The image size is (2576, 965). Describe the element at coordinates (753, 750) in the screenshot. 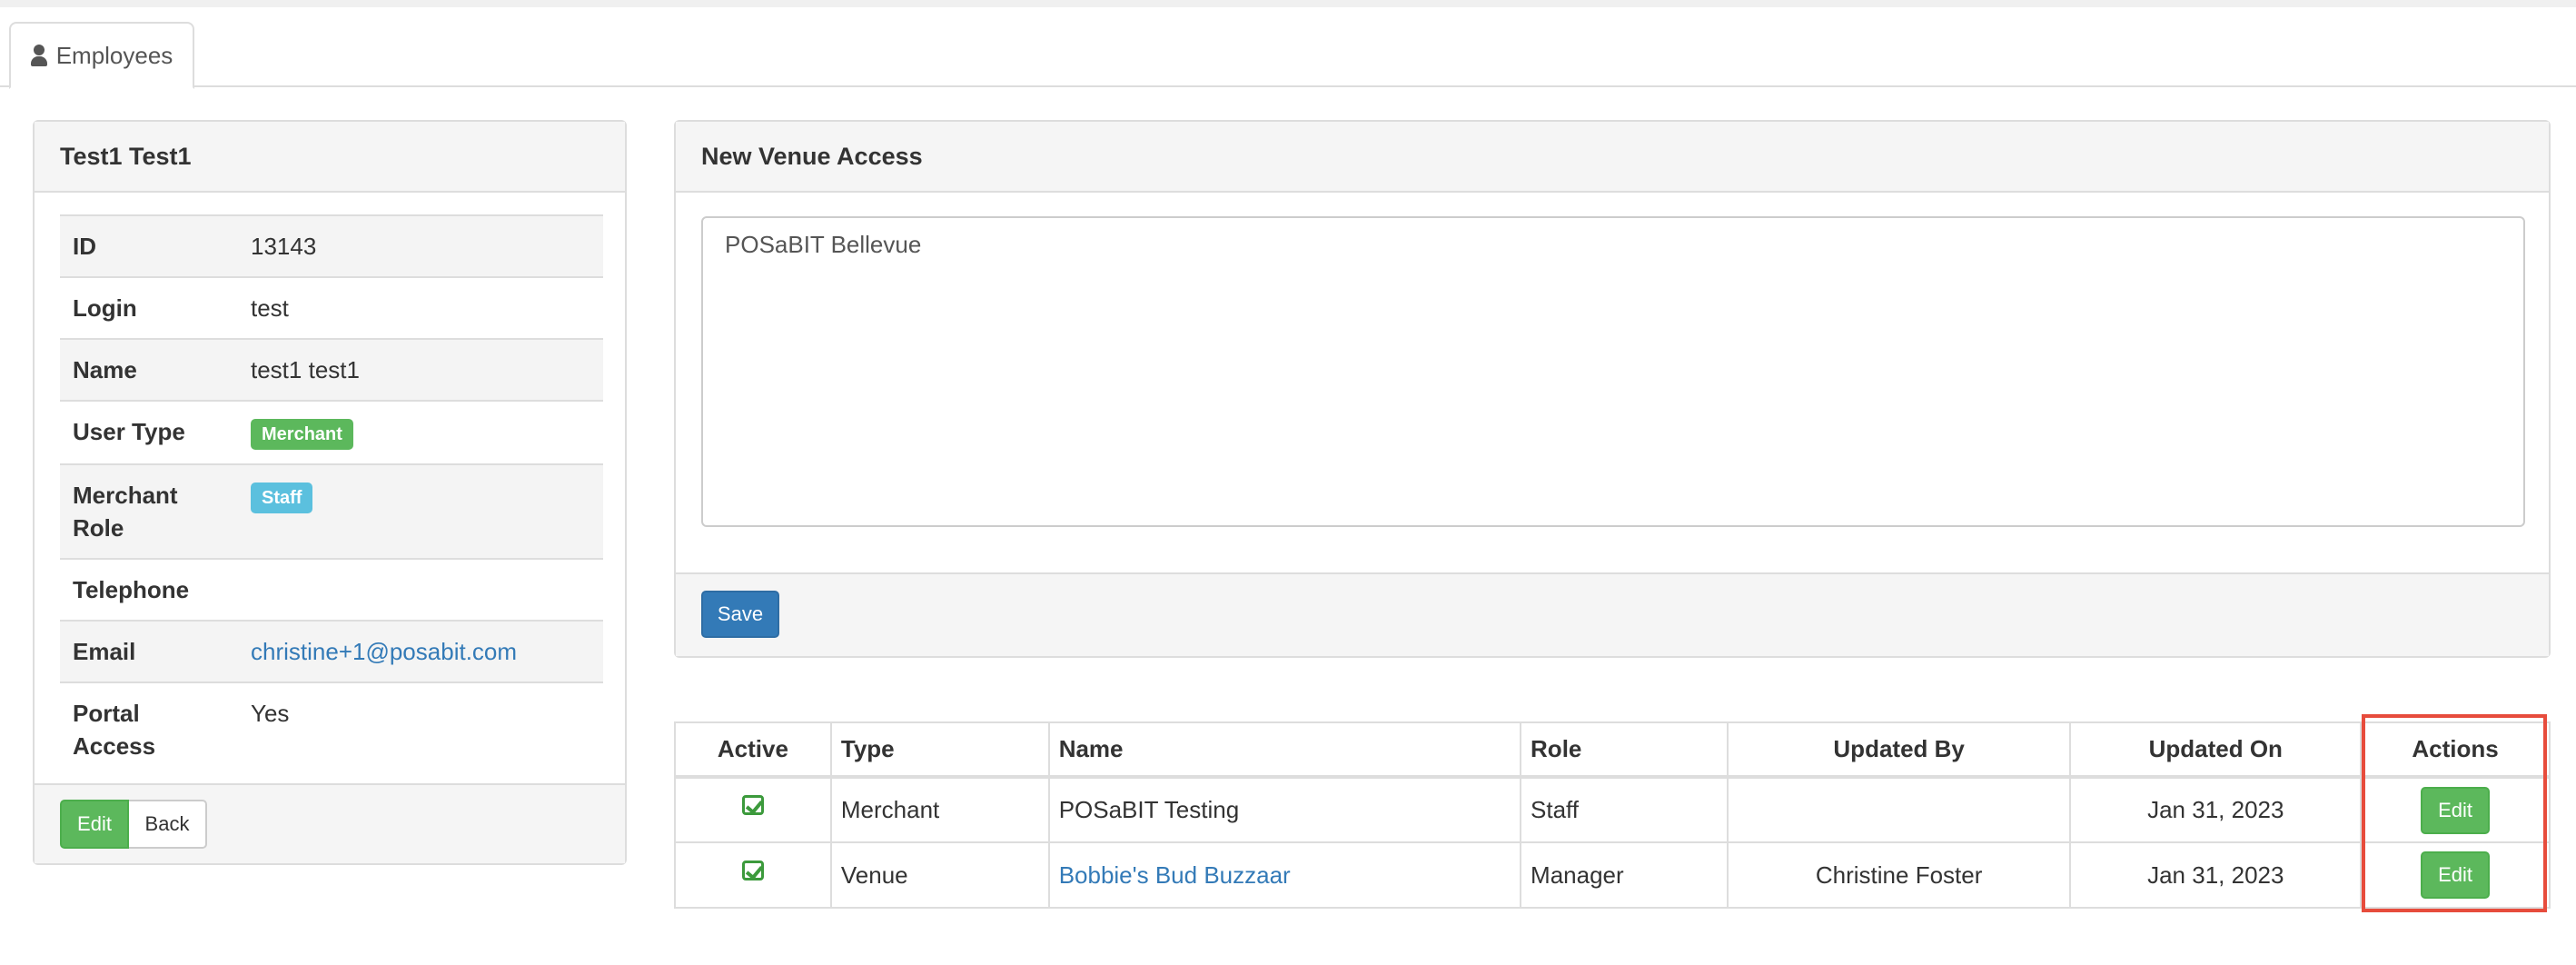

I see `col-active: Active` at that location.